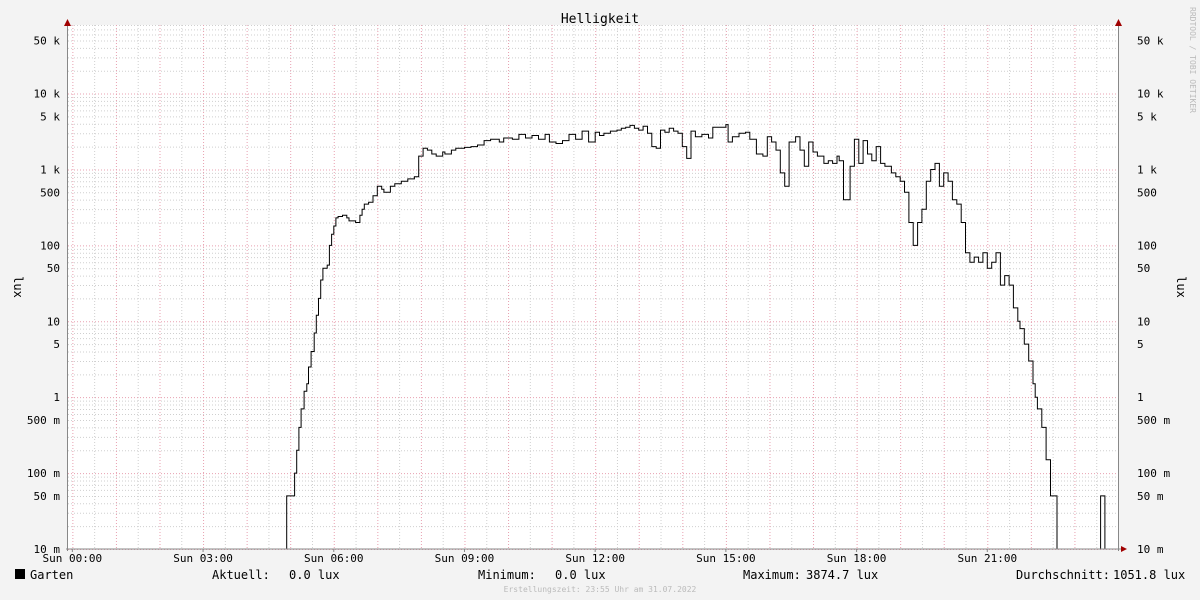 Image resolution: width=1200 pixels, height=600 pixels. Describe the element at coordinates (600, 589) in the screenshot. I see `footer-timestamp: Erstellungszeit: 23:55 Uhr am 31.07.2022` at that location.